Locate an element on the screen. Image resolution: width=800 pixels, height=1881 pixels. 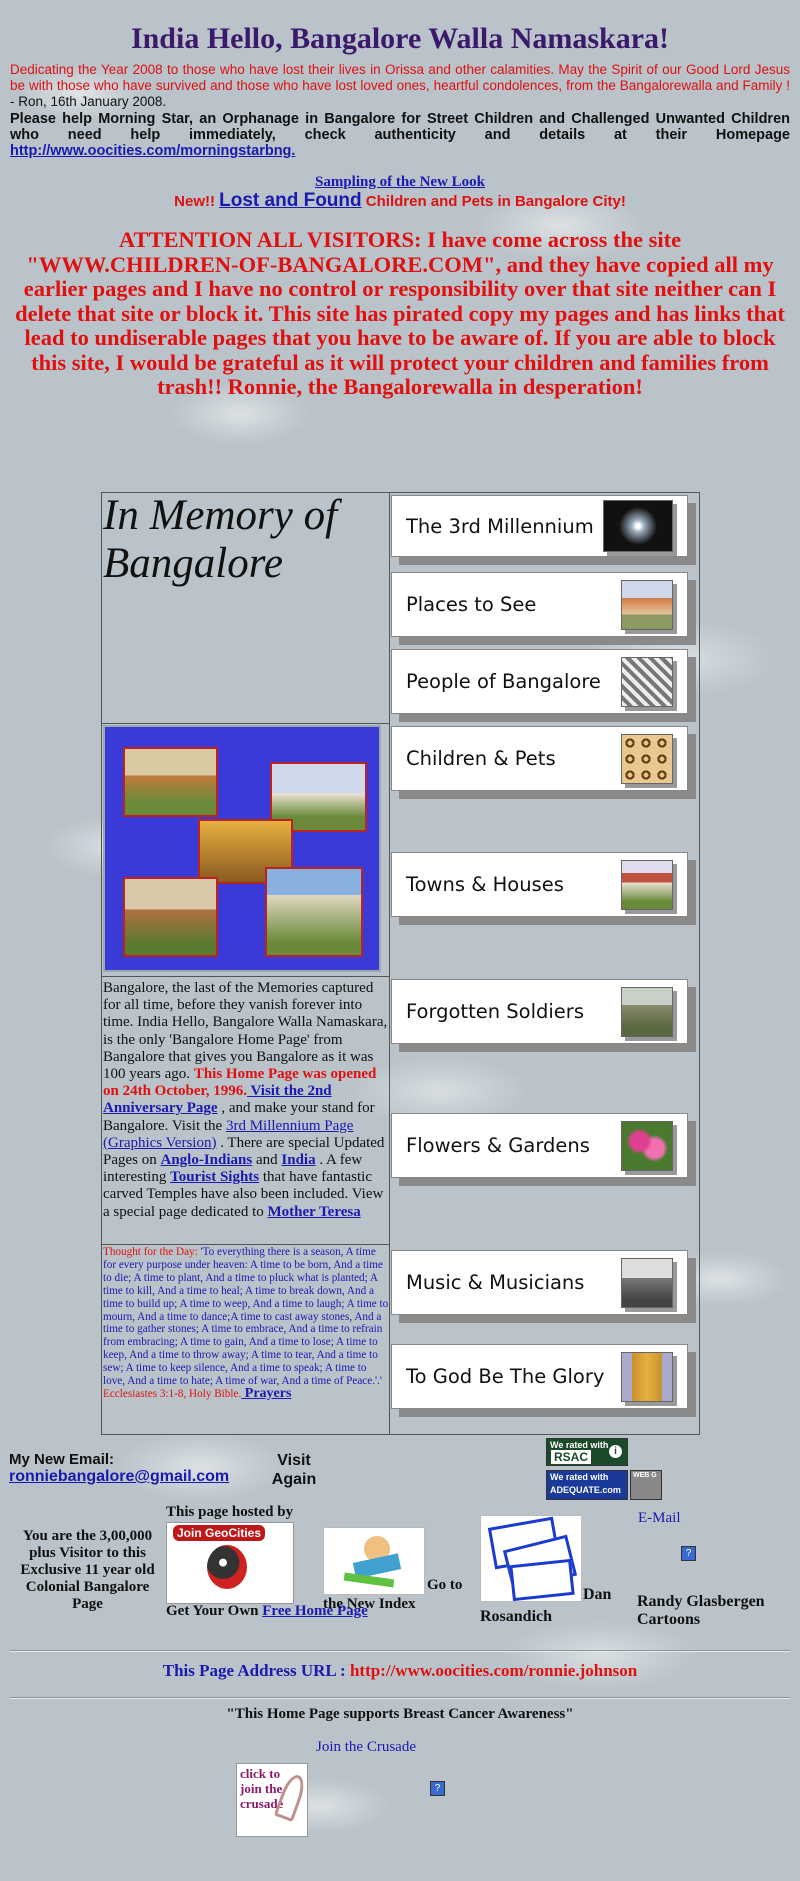
nav-label: To God Be The Glory is located at coordinates (505, 1376).